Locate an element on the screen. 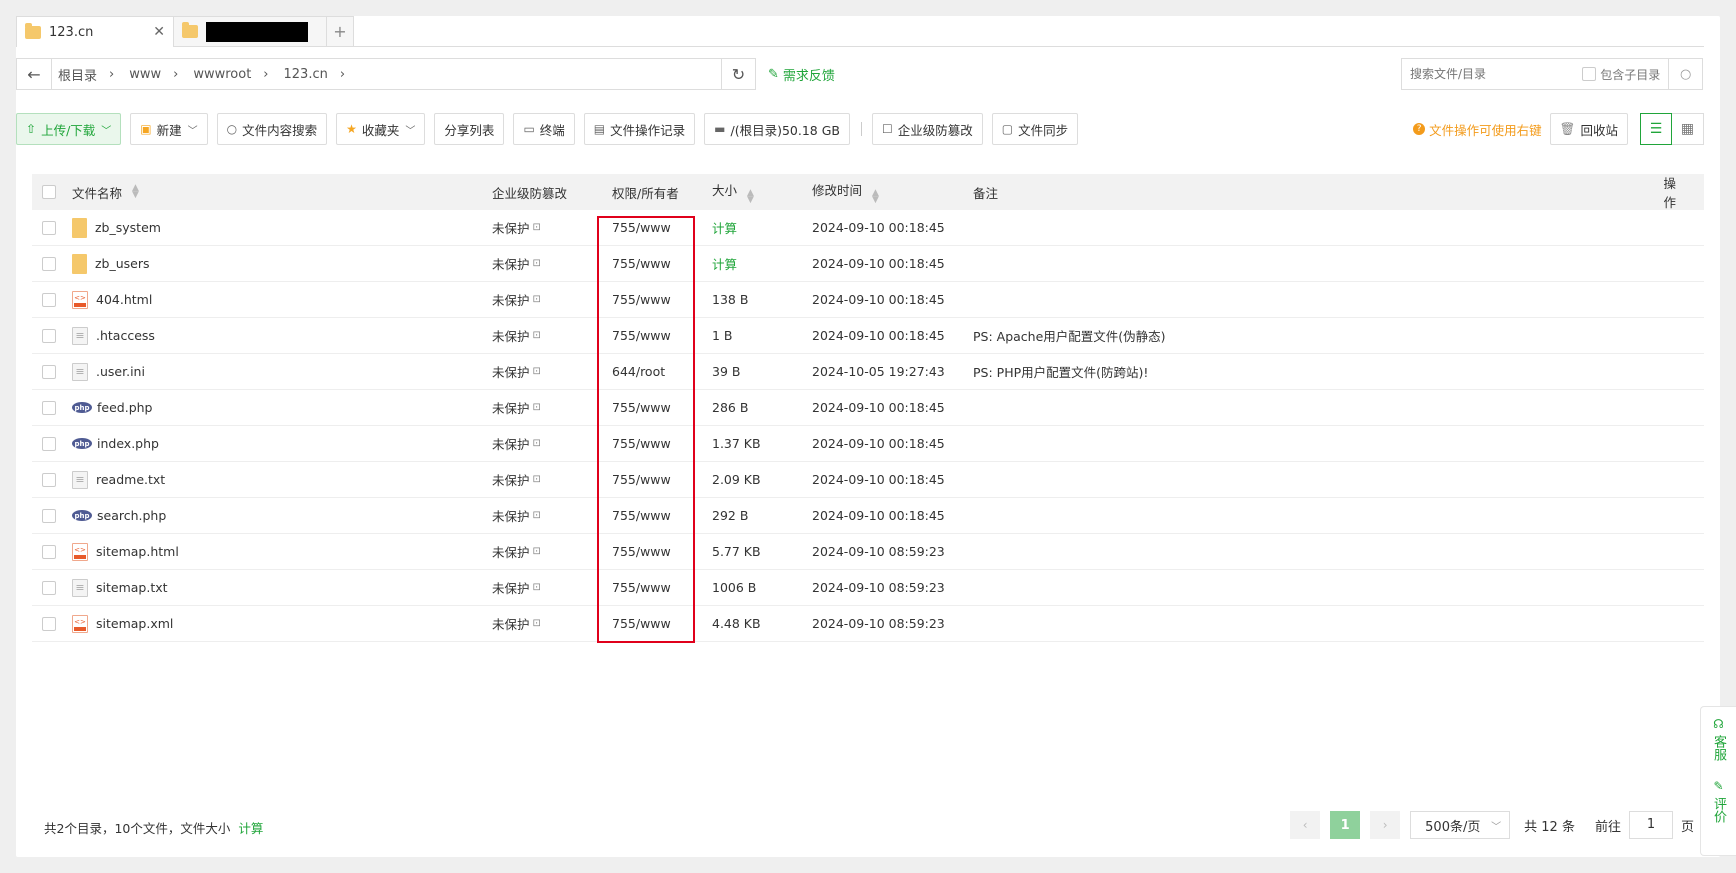 This screenshot has height=873, width=1736. file-name-cell: zb_users is located at coordinates (282, 263).